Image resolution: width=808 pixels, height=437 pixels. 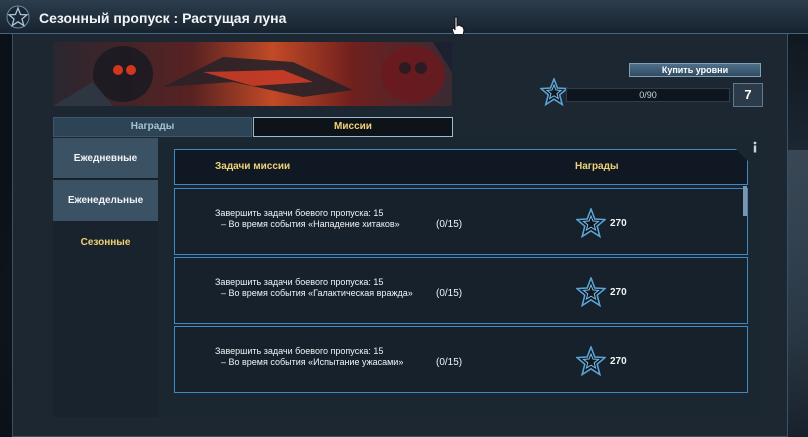 What do you see at coordinates (404, 19) in the screenshot?
I see `title-bar: Сезонный пропуск : Растущая луна` at bounding box center [404, 19].